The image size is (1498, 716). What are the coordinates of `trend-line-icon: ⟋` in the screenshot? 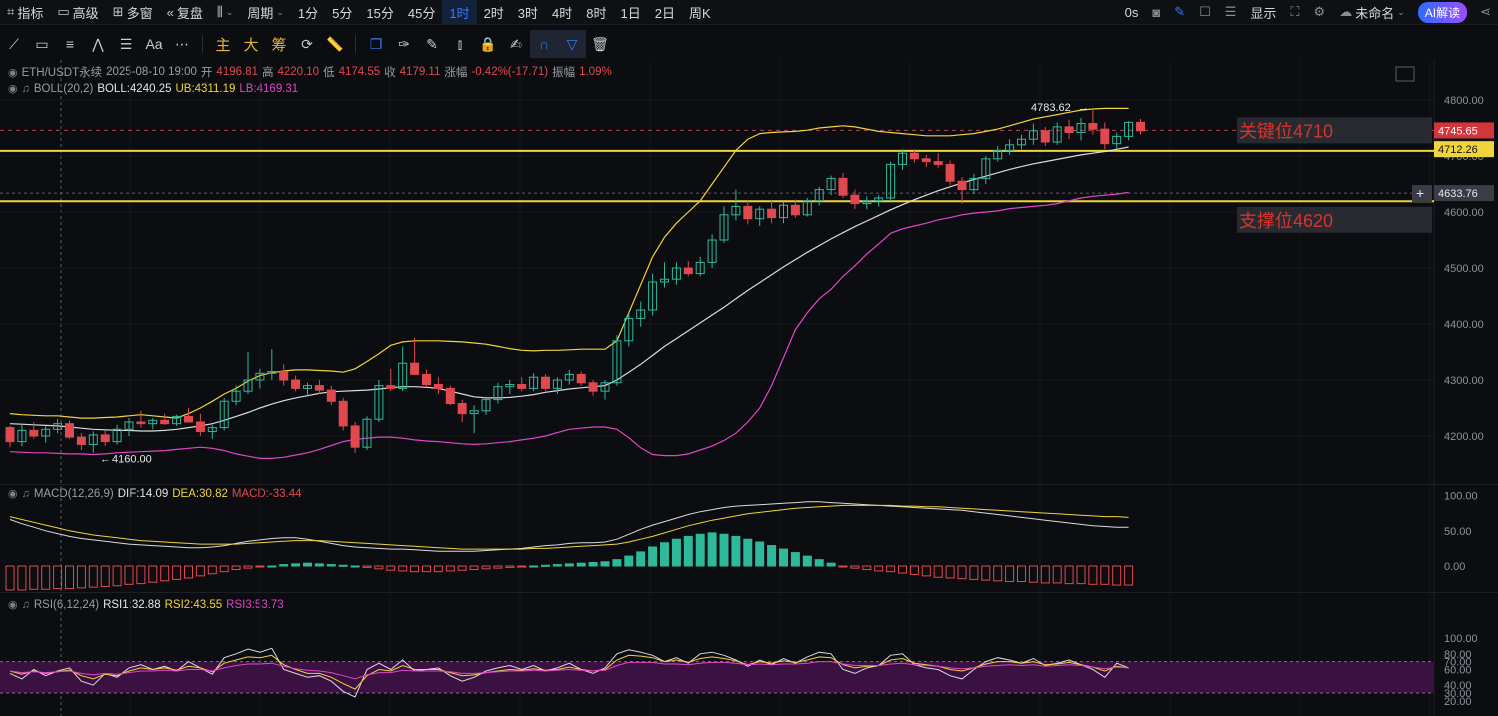 It's located at (14, 44).